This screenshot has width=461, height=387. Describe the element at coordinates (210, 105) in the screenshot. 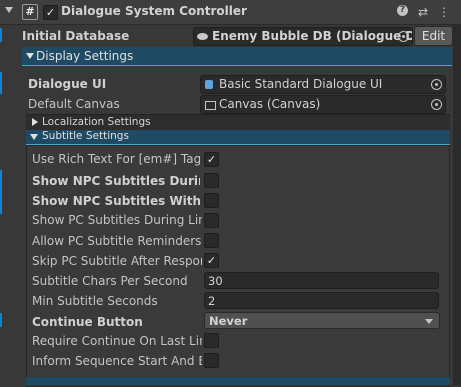

I see `canvas-icon` at that location.